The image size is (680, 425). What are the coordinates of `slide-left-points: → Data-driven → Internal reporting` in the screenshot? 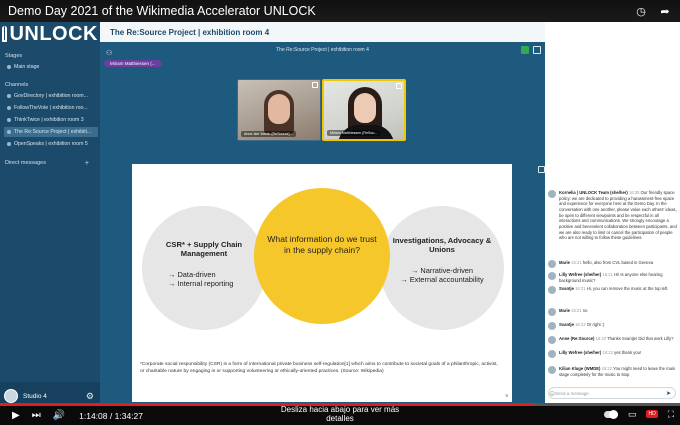 It's located at (201, 279).